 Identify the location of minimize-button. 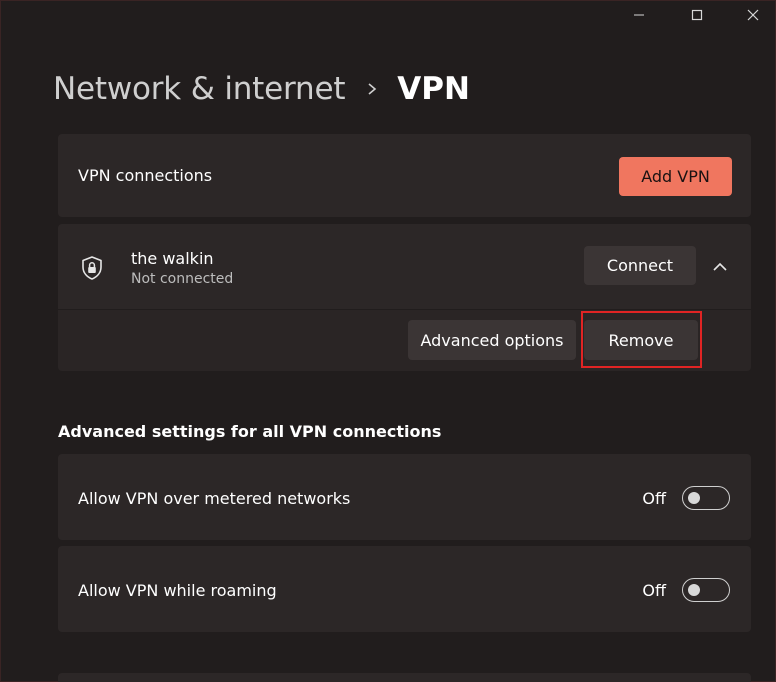
(639, 15).